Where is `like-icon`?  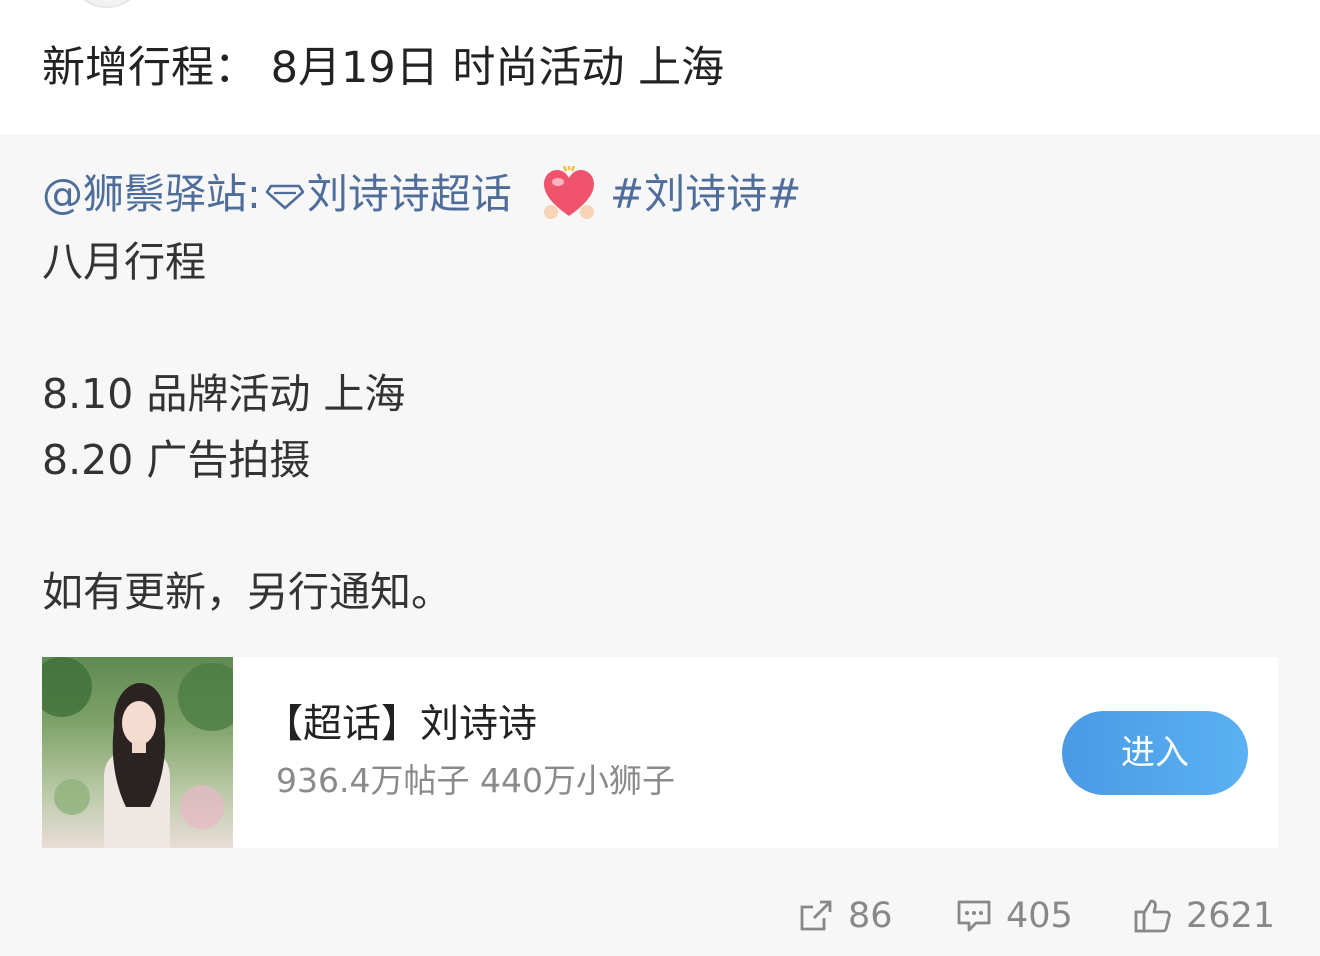 like-icon is located at coordinates (1152, 916).